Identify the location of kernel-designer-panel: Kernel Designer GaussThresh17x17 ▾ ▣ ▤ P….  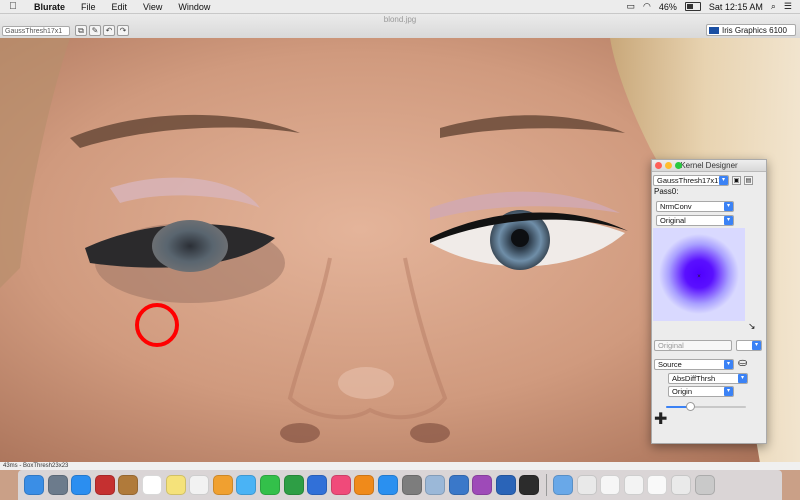
(709, 301).